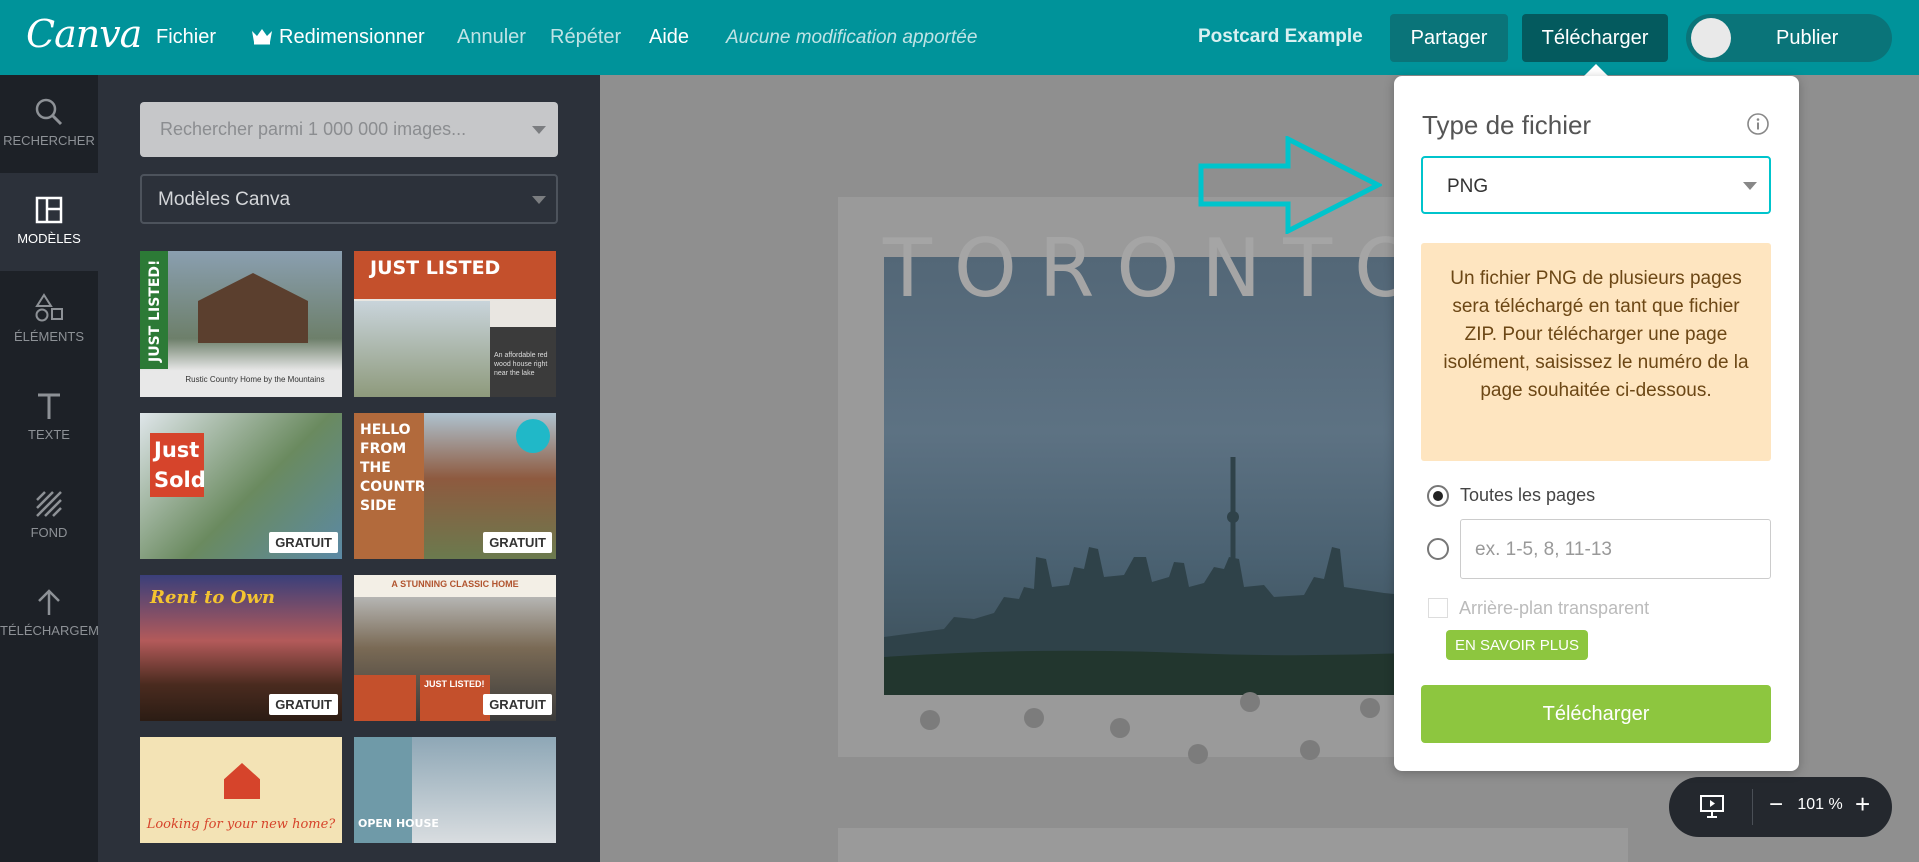  I want to click on thumb-title: JUST LISTED!, so click(155, 310).